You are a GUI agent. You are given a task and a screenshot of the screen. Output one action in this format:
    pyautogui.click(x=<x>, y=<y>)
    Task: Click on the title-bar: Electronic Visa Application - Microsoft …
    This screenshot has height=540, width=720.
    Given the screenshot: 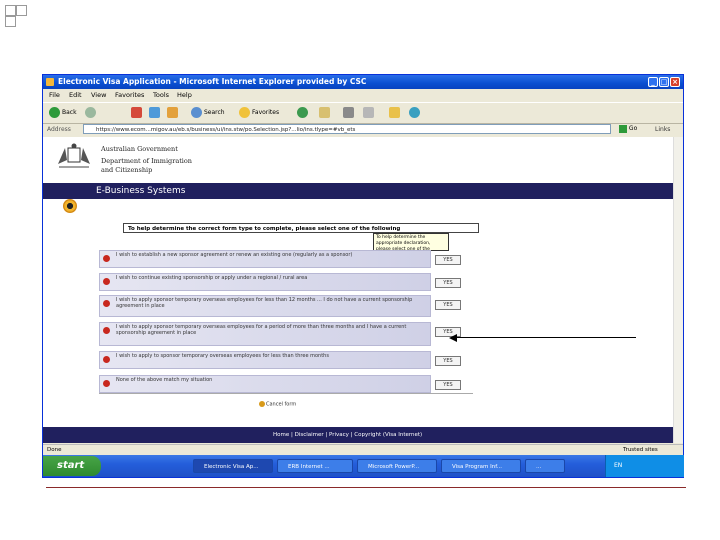 What is the action you would take?
    pyautogui.click(x=363, y=82)
    